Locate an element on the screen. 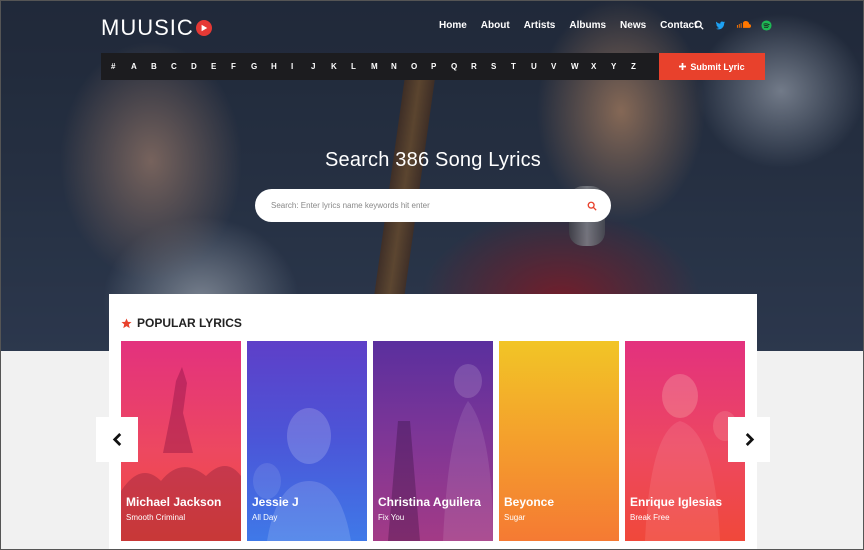 This screenshot has height=550, width=864. lyrics-search-input is located at coordinates (429, 205).